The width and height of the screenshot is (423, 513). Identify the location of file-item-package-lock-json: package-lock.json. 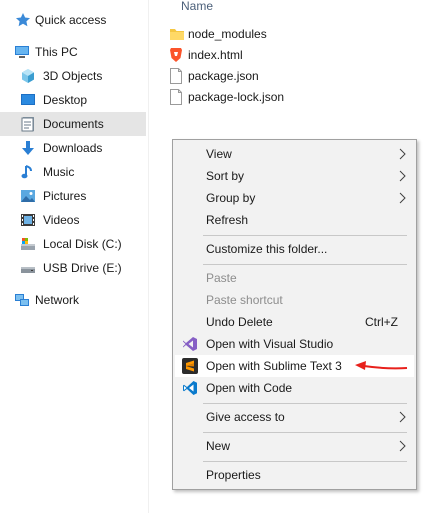
(249, 97).